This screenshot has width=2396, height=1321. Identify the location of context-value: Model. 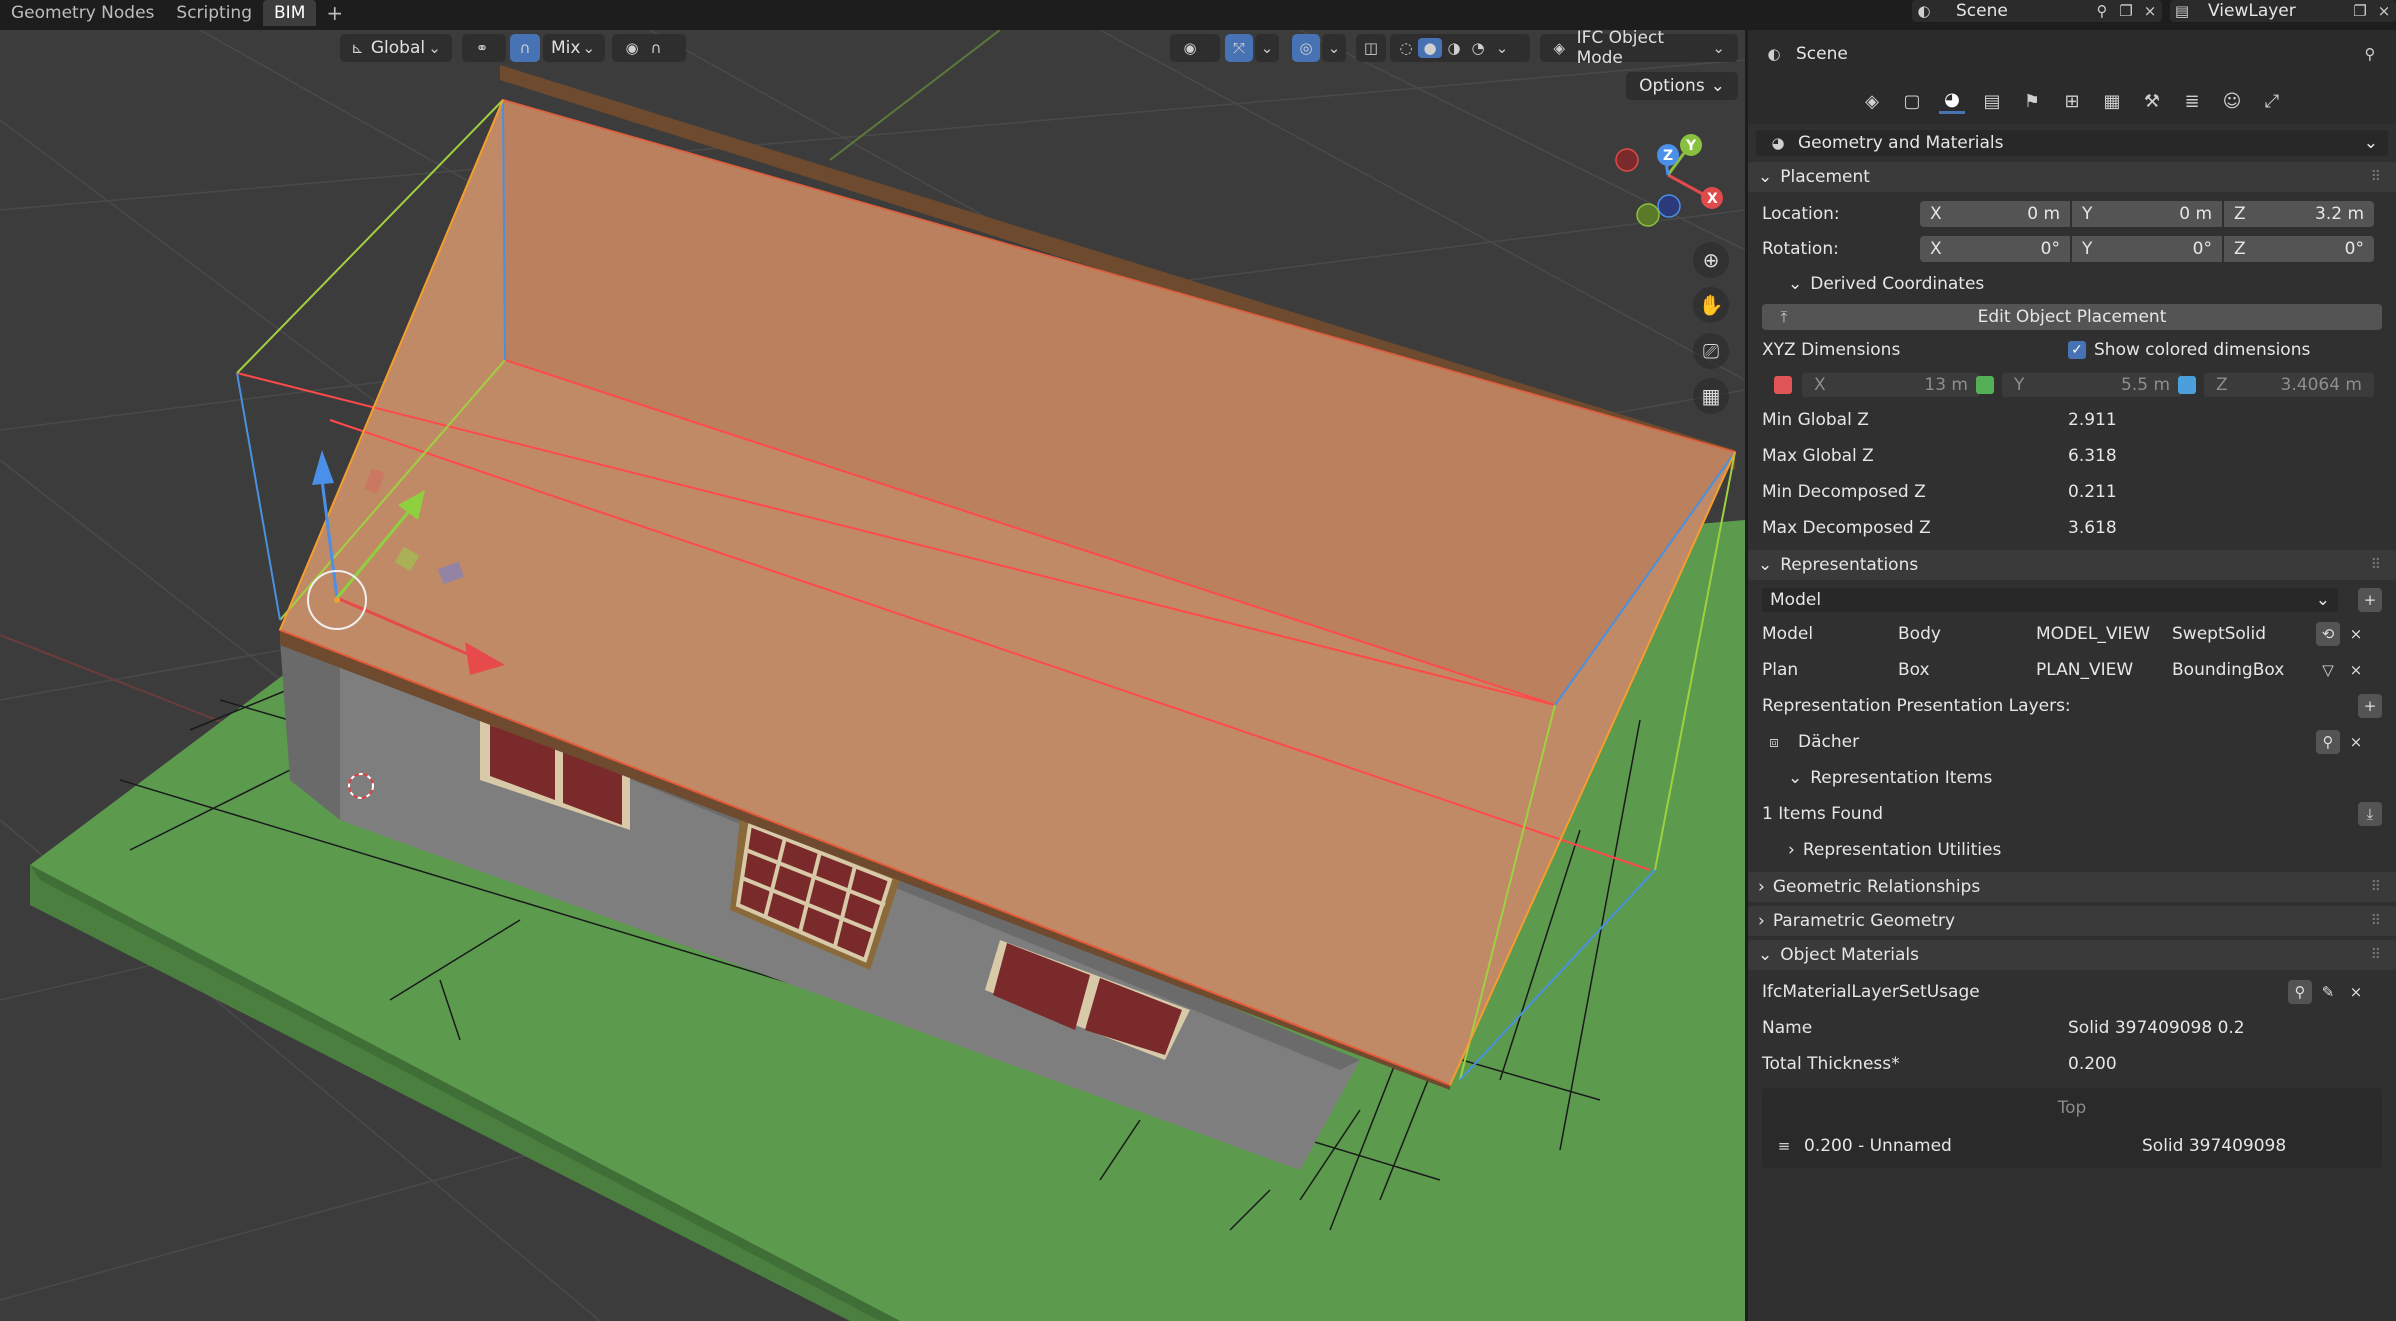
(1796, 600).